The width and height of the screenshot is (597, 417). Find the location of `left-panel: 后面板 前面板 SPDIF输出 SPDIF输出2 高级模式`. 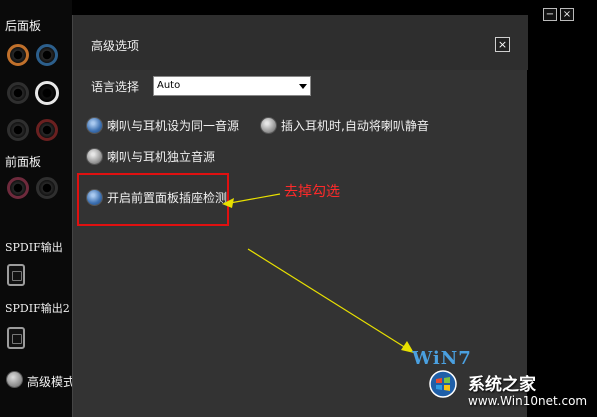

left-panel: 后面板 前面板 SPDIF输出 SPDIF输出2 高级模式 is located at coordinates (37, 208).